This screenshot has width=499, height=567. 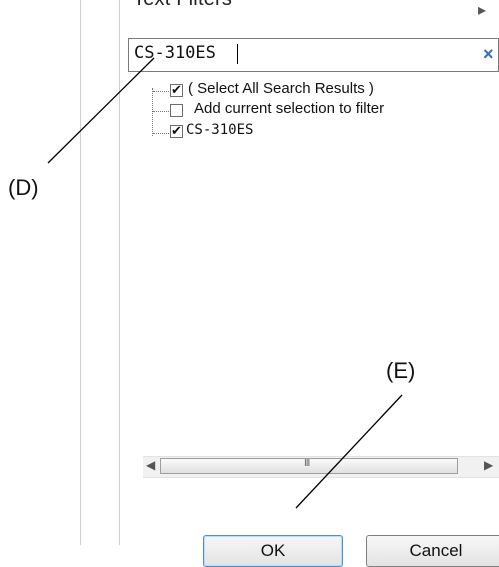 What do you see at coordinates (23, 187) in the screenshot?
I see `callout-d-label: (D)` at bounding box center [23, 187].